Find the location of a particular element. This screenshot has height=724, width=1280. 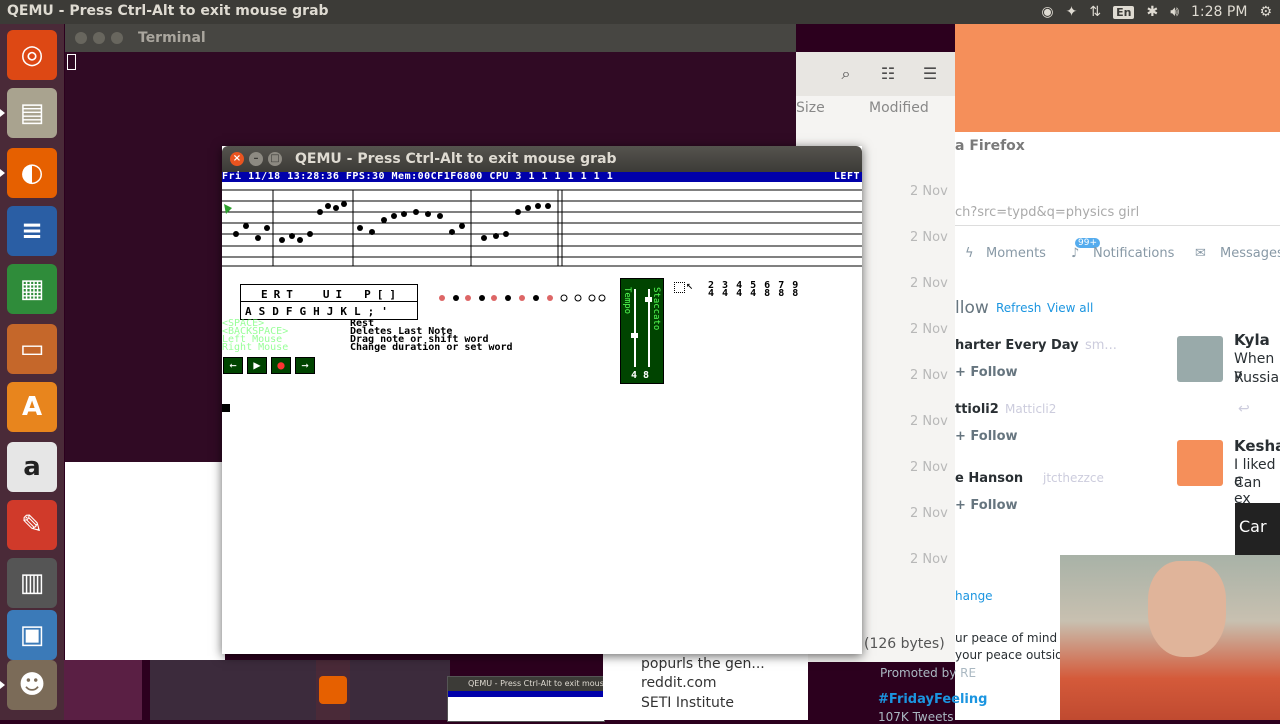

steam-icon: ◉ is located at coordinates (1047, 12).